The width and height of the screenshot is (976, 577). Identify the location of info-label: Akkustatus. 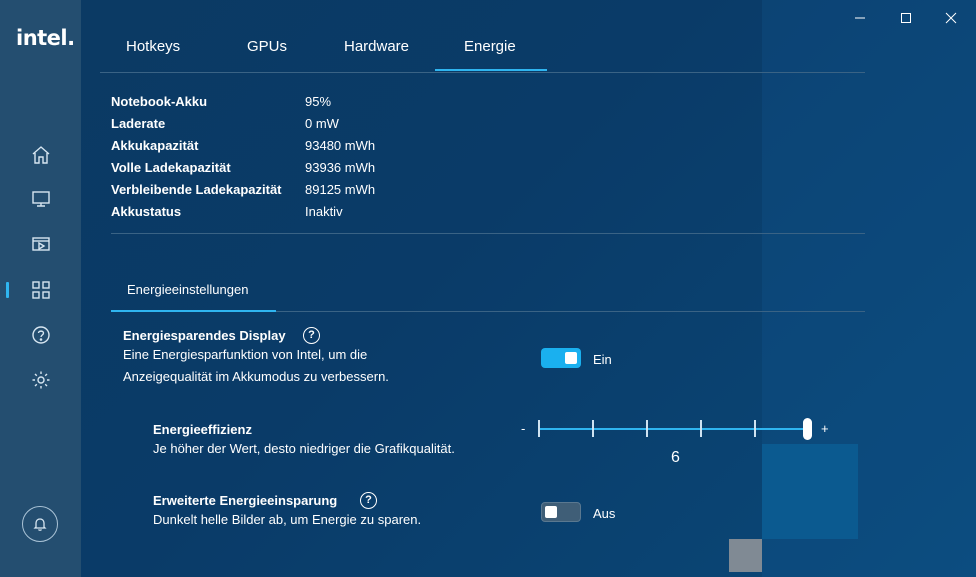
(146, 211).